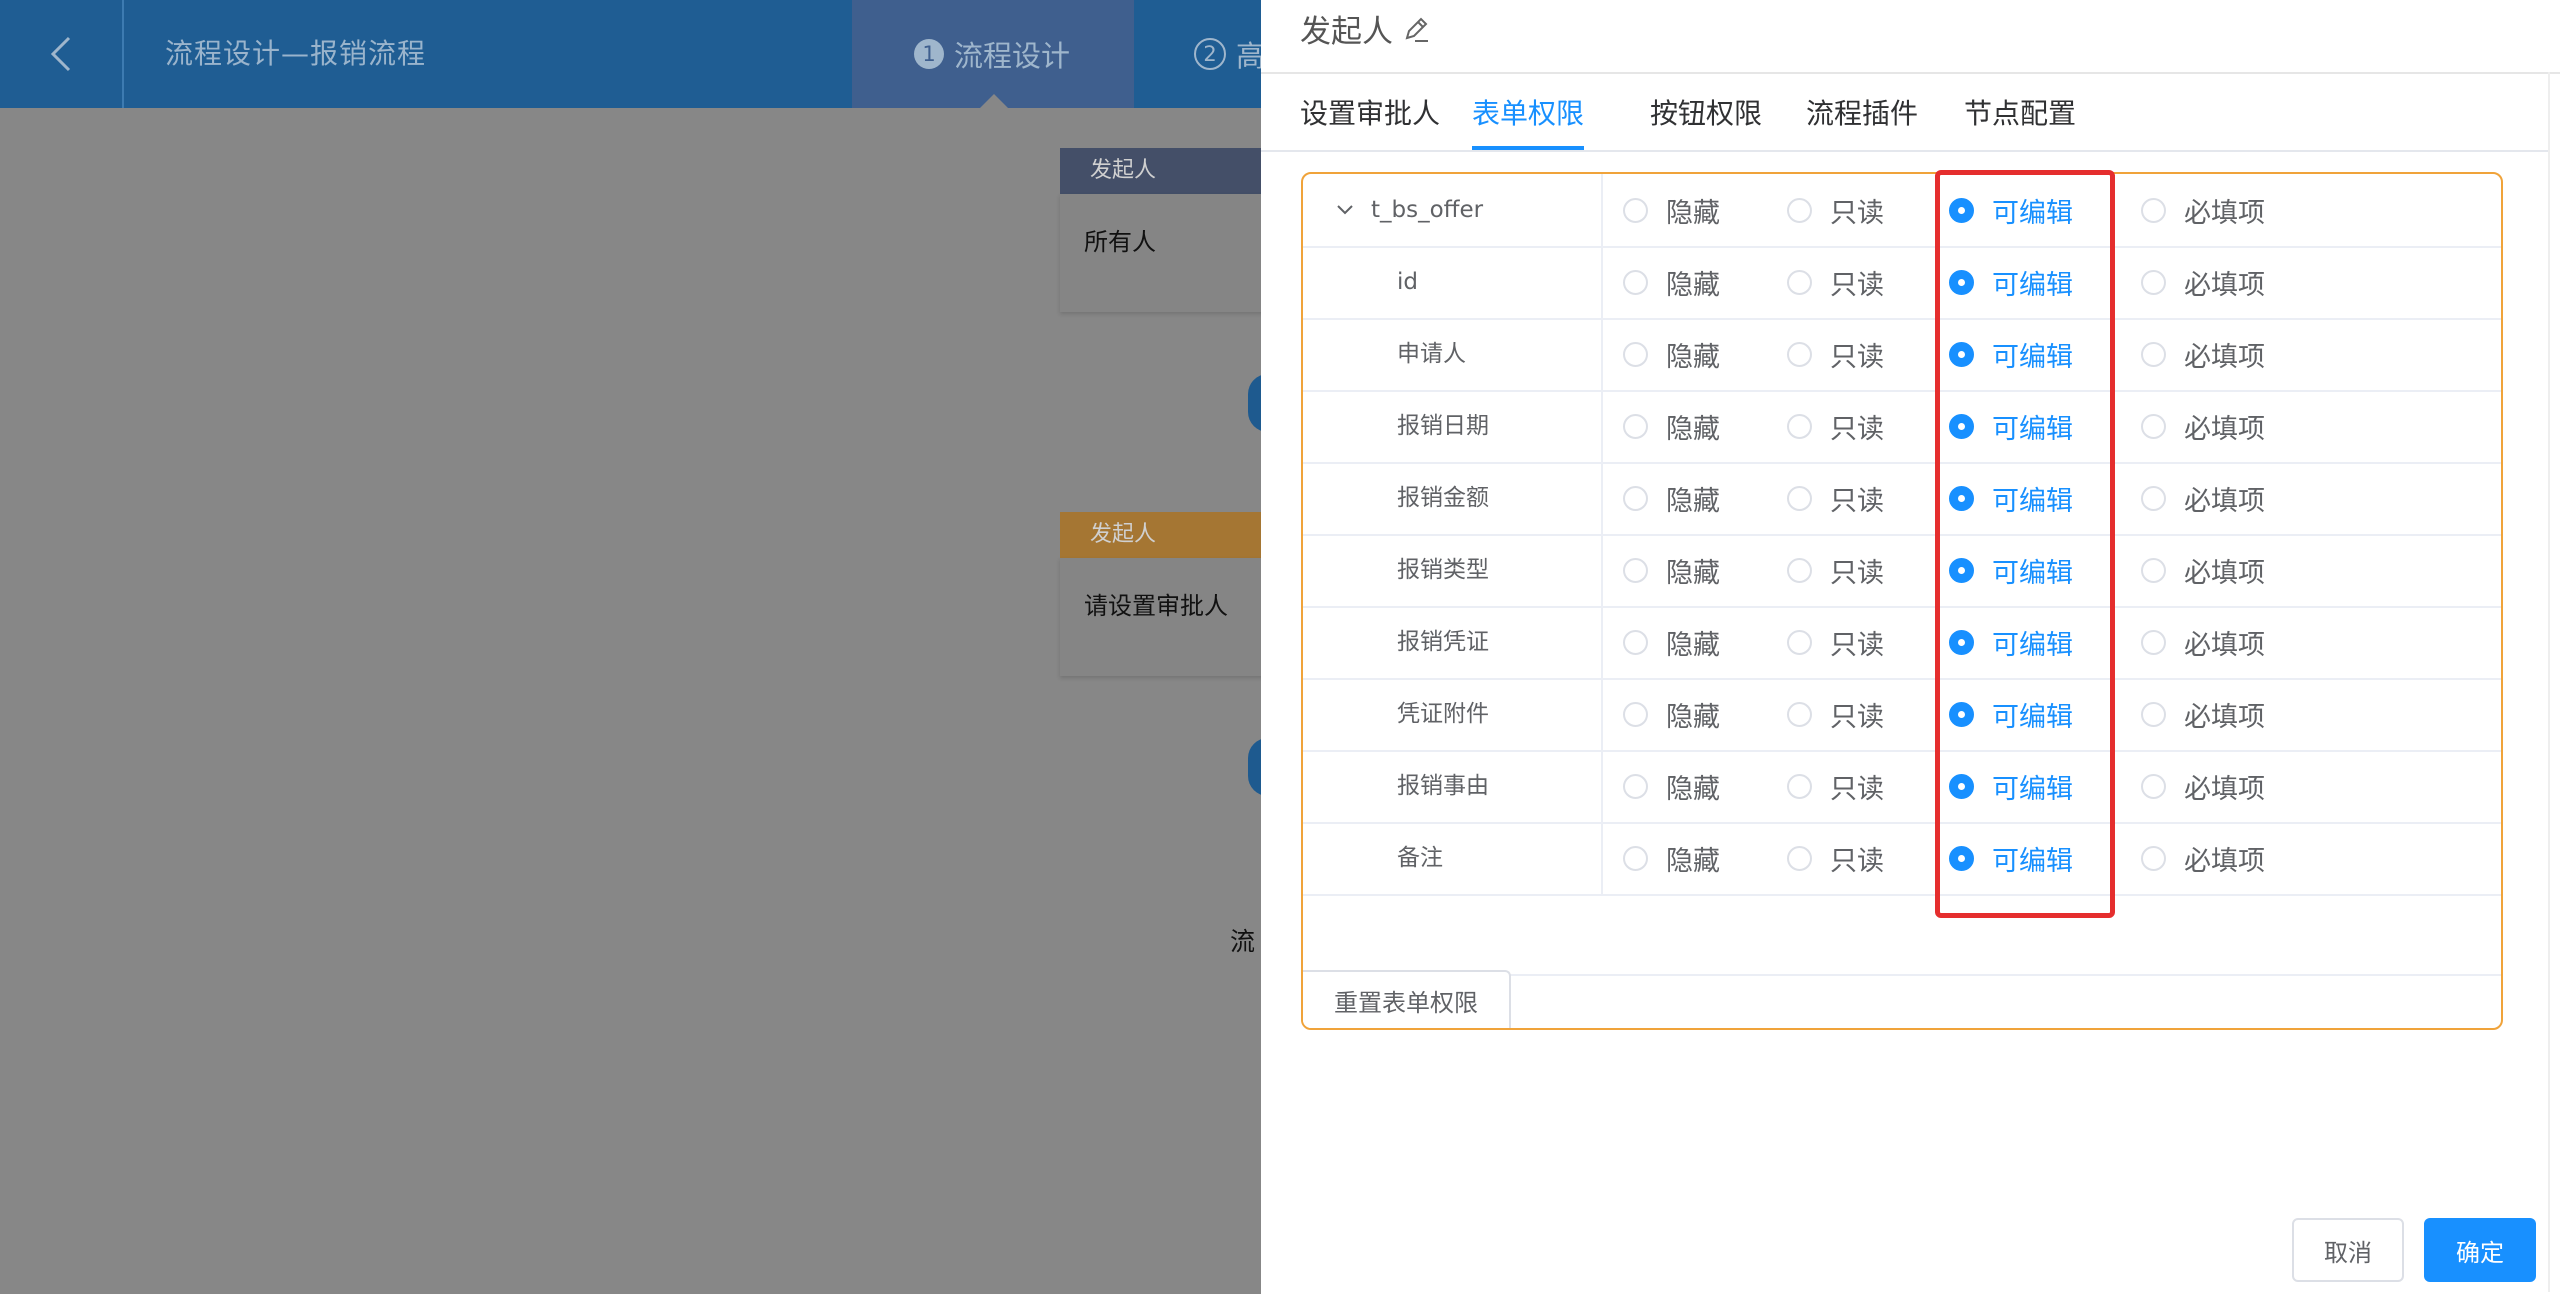  Describe the element at coordinates (1165, 230) in the screenshot. I see `flow-node-initiator: 发起人 所有人` at that location.